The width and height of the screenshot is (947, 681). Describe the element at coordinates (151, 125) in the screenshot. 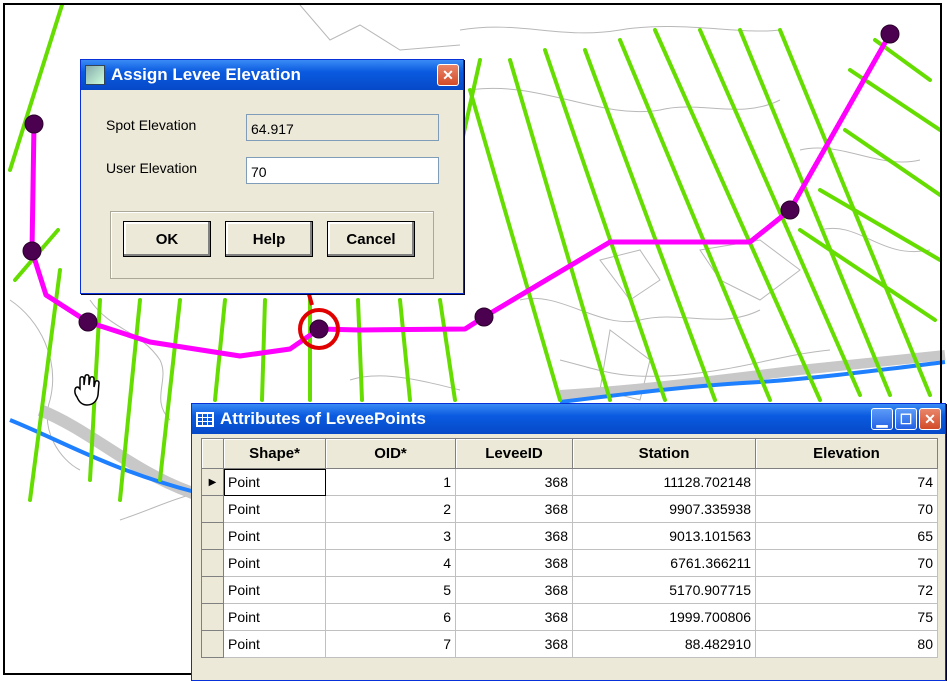

I see `spot-elevation-label: Spot Elevation` at that location.